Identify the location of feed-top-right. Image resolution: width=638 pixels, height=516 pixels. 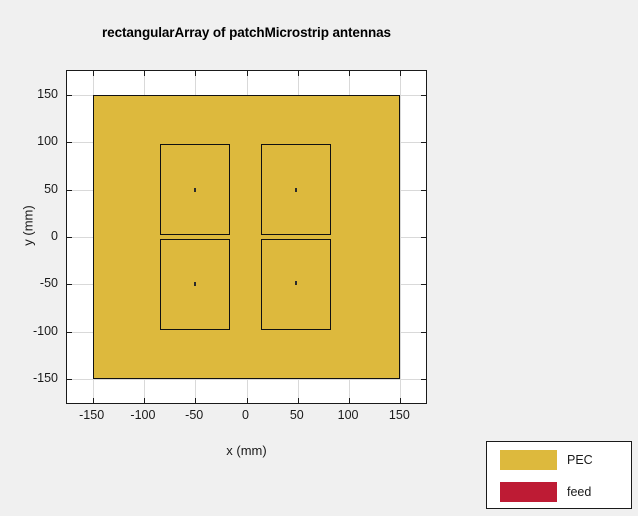
(295, 189).